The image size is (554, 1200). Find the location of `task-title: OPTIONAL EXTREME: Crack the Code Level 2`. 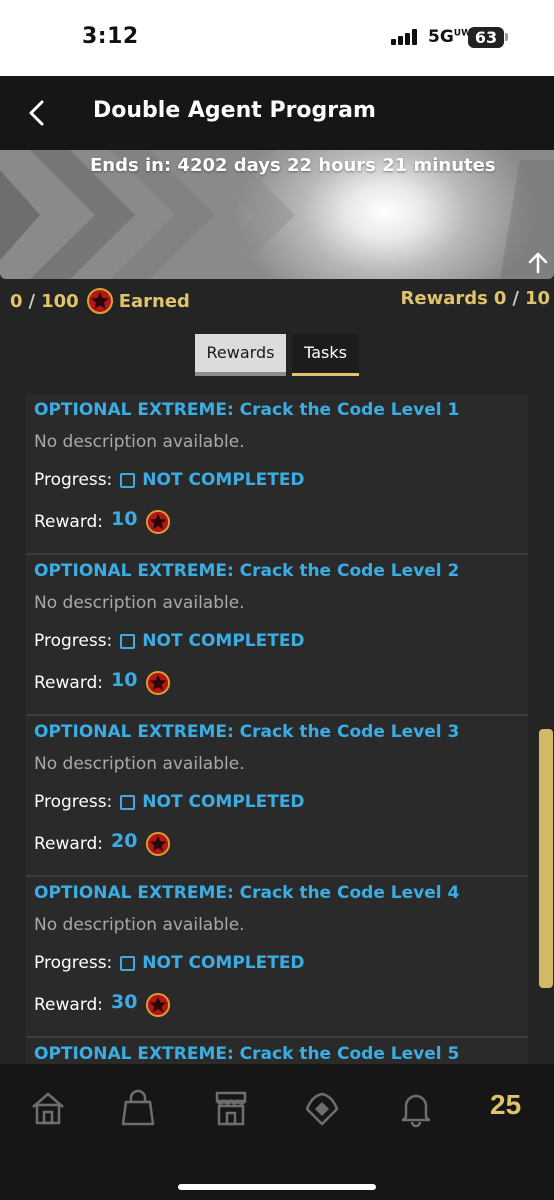

task-title: OPTIONAL EXTREME: Crack the Code Level 2 is located at coordinates (247, 571).